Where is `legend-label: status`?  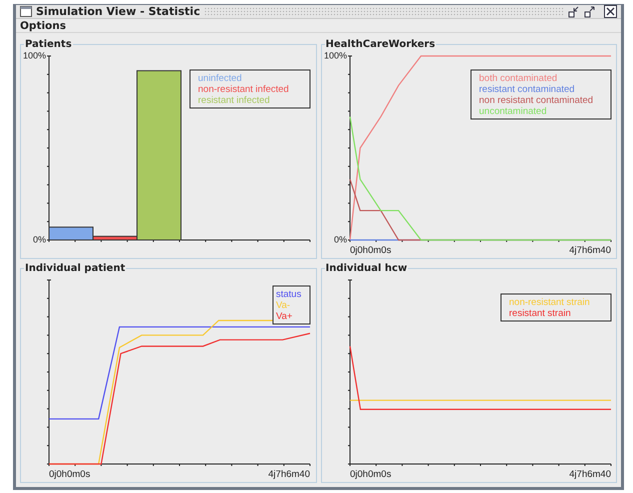
legend-label: status is located at coordinates (289, 294).